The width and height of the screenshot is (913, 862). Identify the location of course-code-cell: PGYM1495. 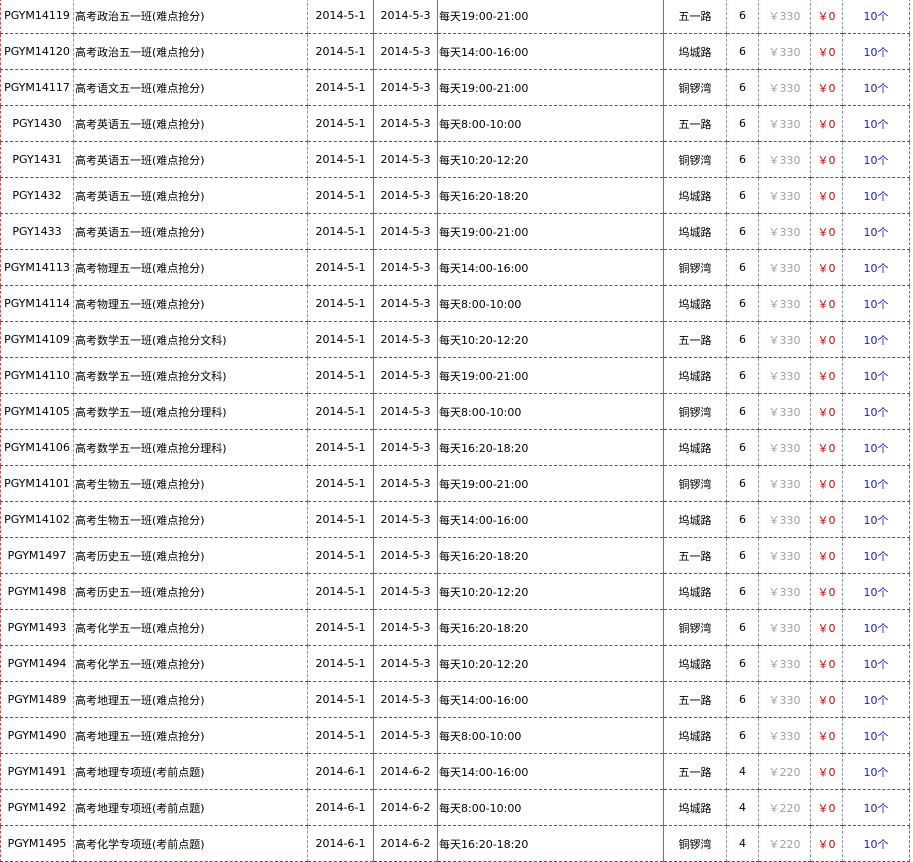
(37, 843).